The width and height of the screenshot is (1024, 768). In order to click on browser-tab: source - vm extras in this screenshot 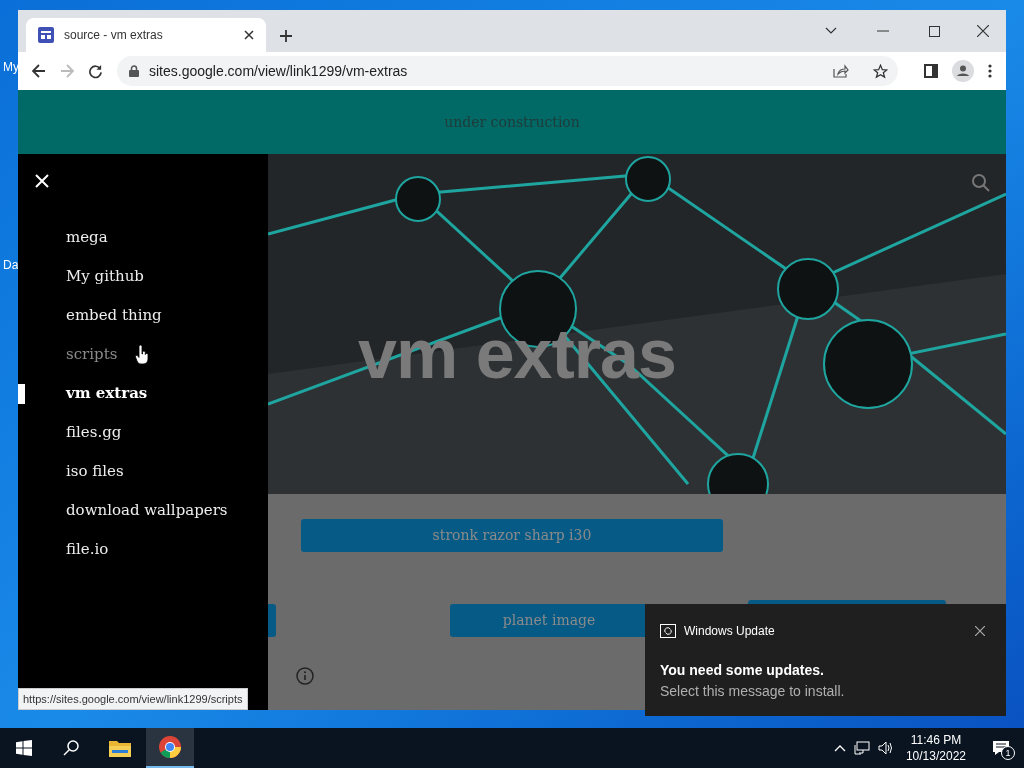, I will do `click(146, 35)`.